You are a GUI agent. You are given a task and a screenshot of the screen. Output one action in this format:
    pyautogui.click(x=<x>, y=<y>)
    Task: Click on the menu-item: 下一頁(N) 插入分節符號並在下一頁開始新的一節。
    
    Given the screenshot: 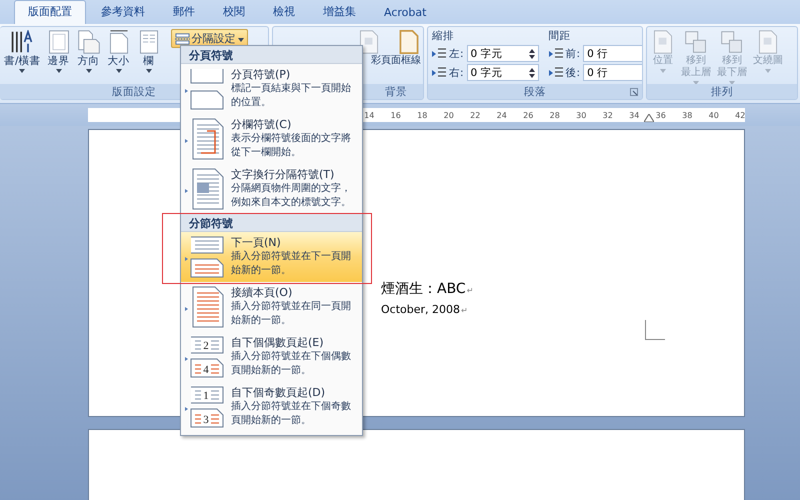 What is the action you would take?
    pyautogui.click(x=271, y=257)
    